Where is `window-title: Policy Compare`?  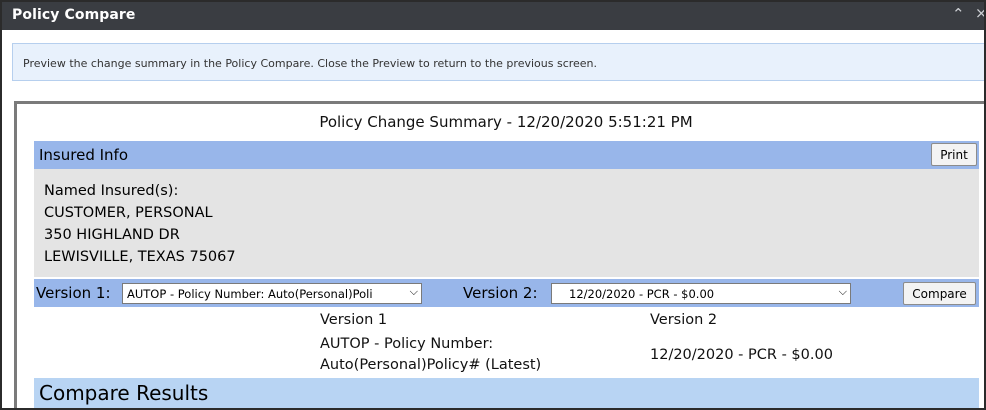
window-title: Policy Compare is located at coordinates (74, 15).